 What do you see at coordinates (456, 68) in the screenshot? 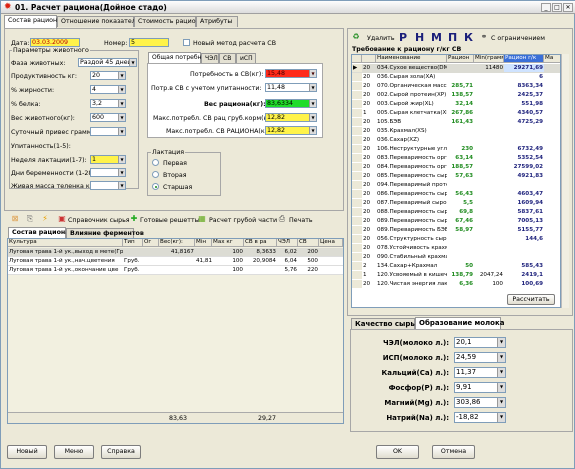
I see `table-row: ▶ 20 034.Сухое вещество(DM) 11480 29271,69` at bounding box center [456, 68].